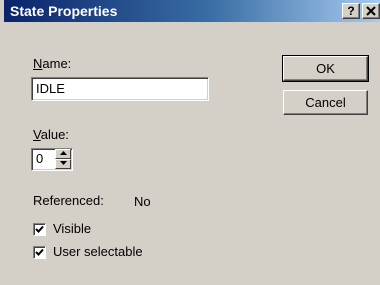 The height and width of the screenshot is (285, 380). Describe the element at coordinates (120, 89) in the screenshot. I see `name-input: IDLE` at that location.